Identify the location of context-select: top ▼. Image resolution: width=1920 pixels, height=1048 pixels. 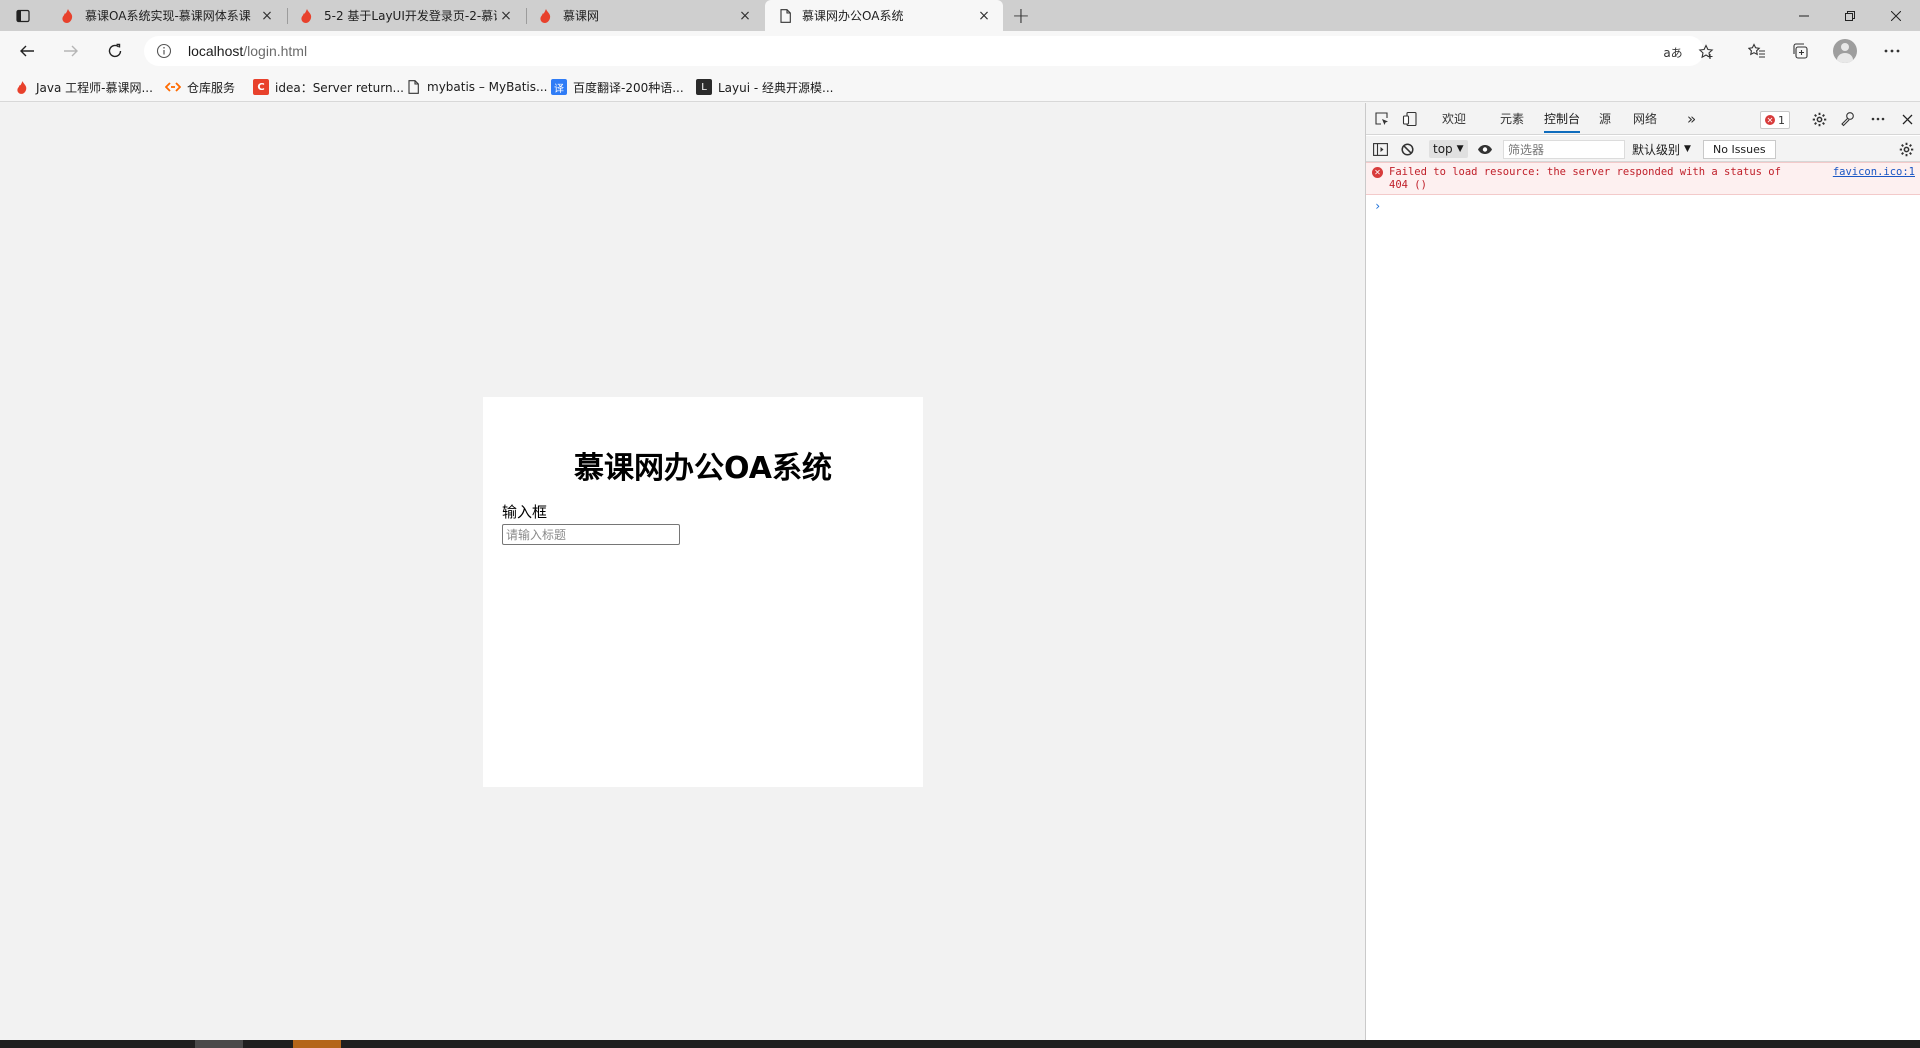
(1448, 149).